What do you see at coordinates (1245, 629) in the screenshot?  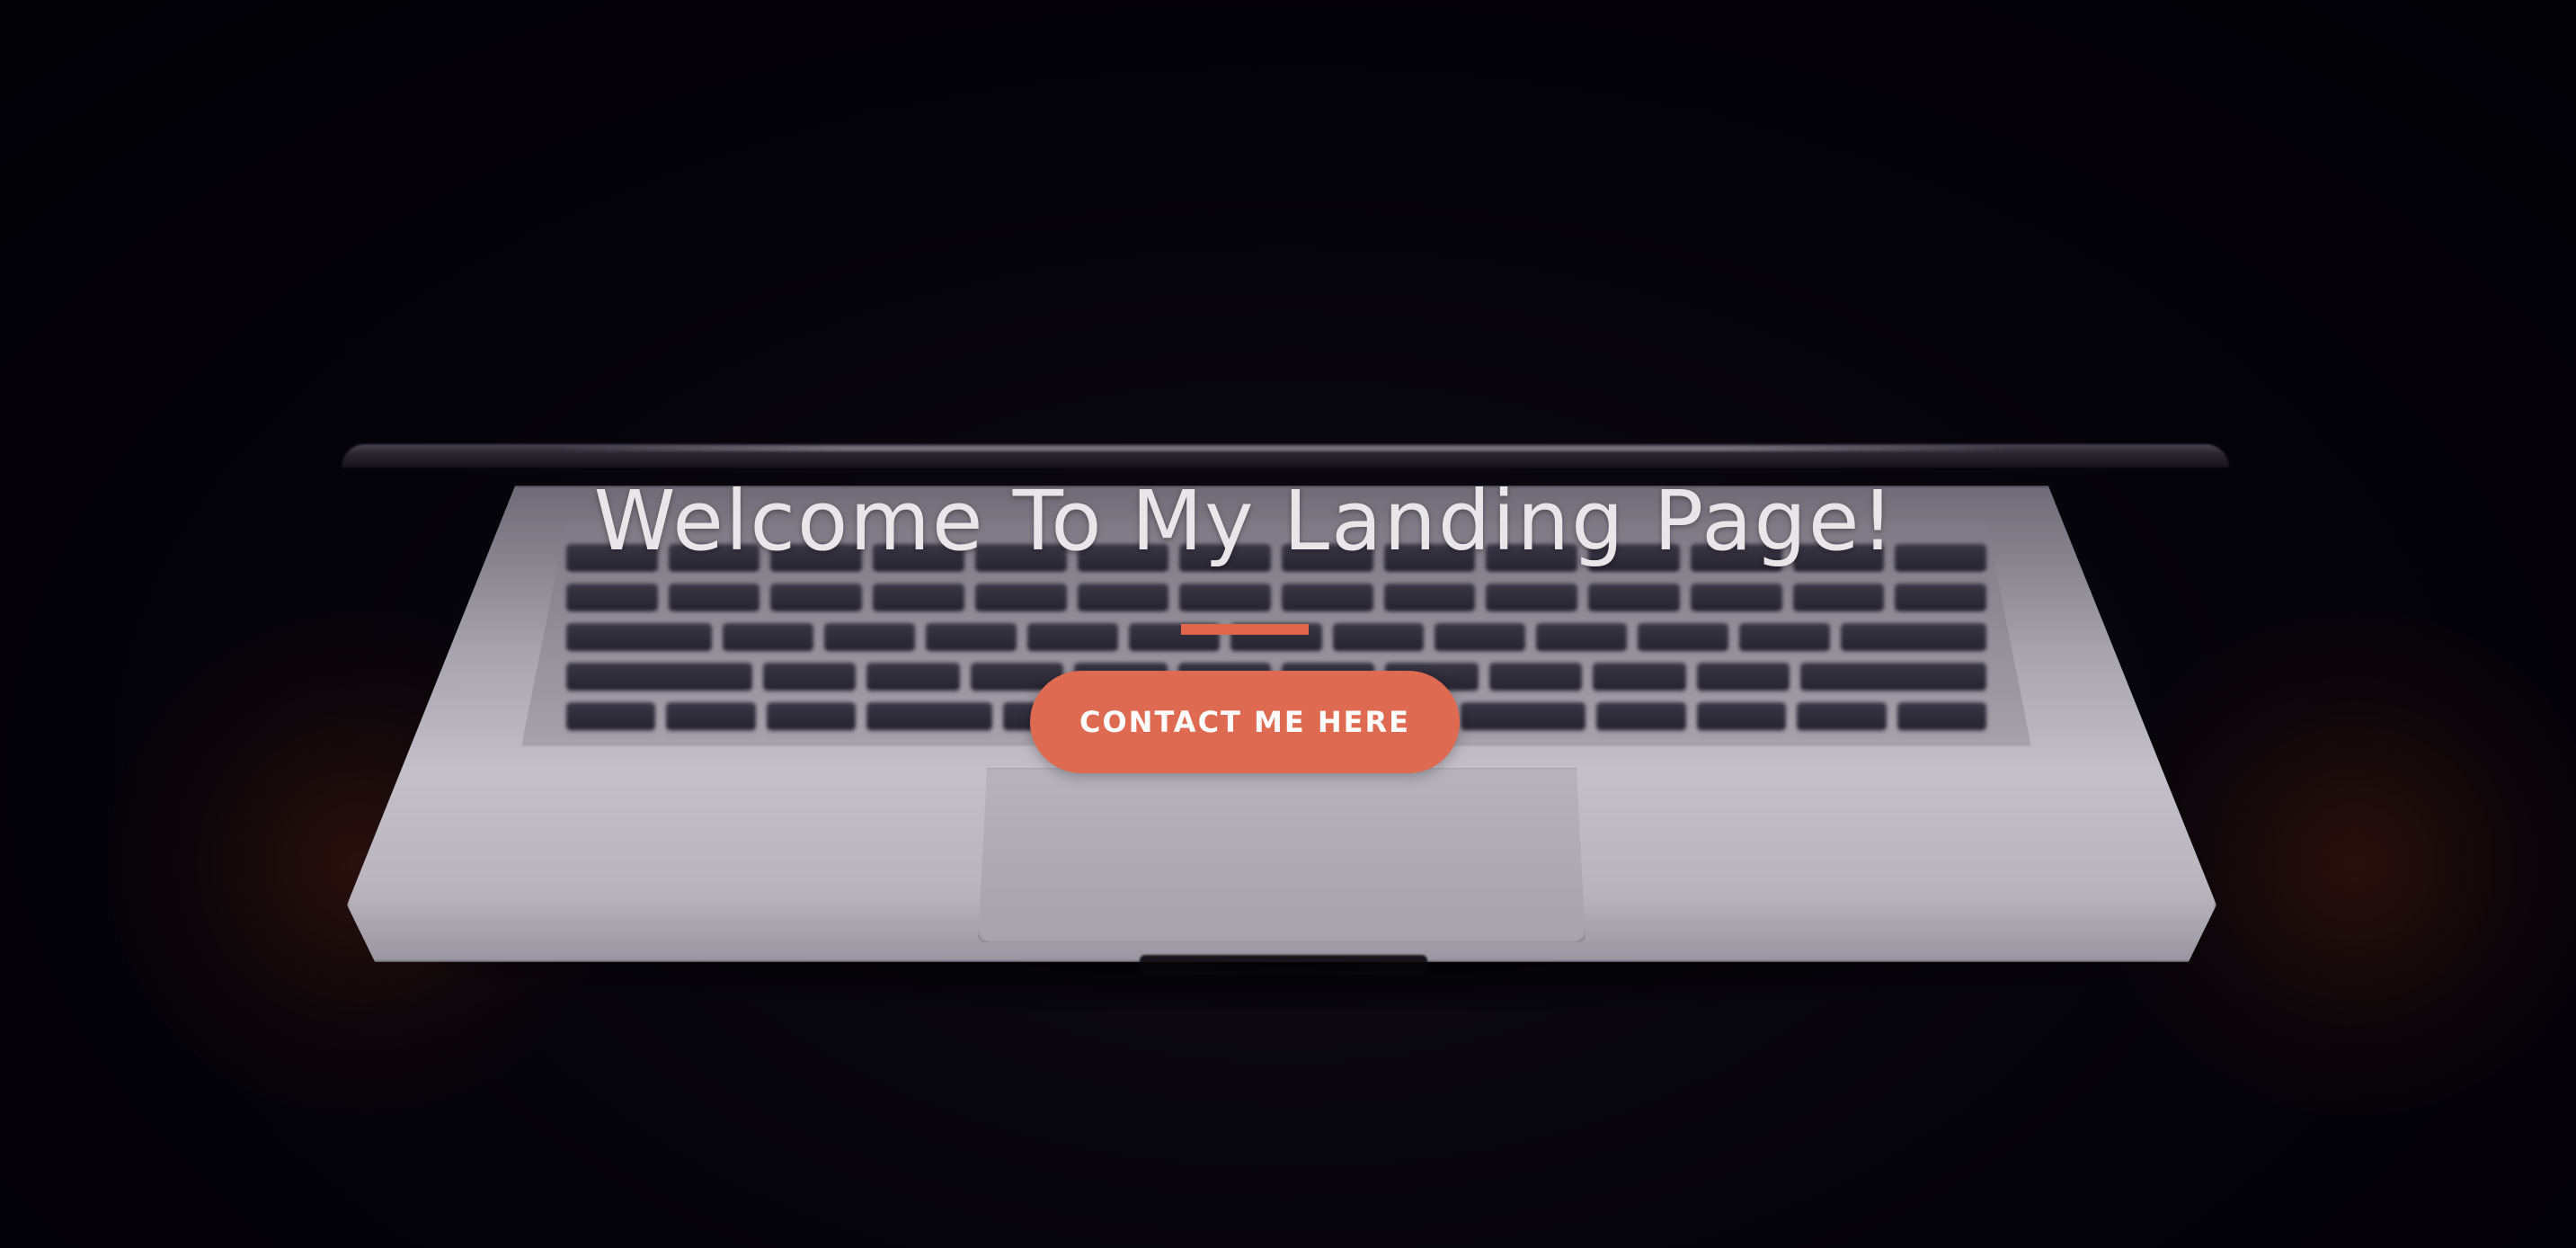 I see `title-divider` at bounding box center [1245, 629].